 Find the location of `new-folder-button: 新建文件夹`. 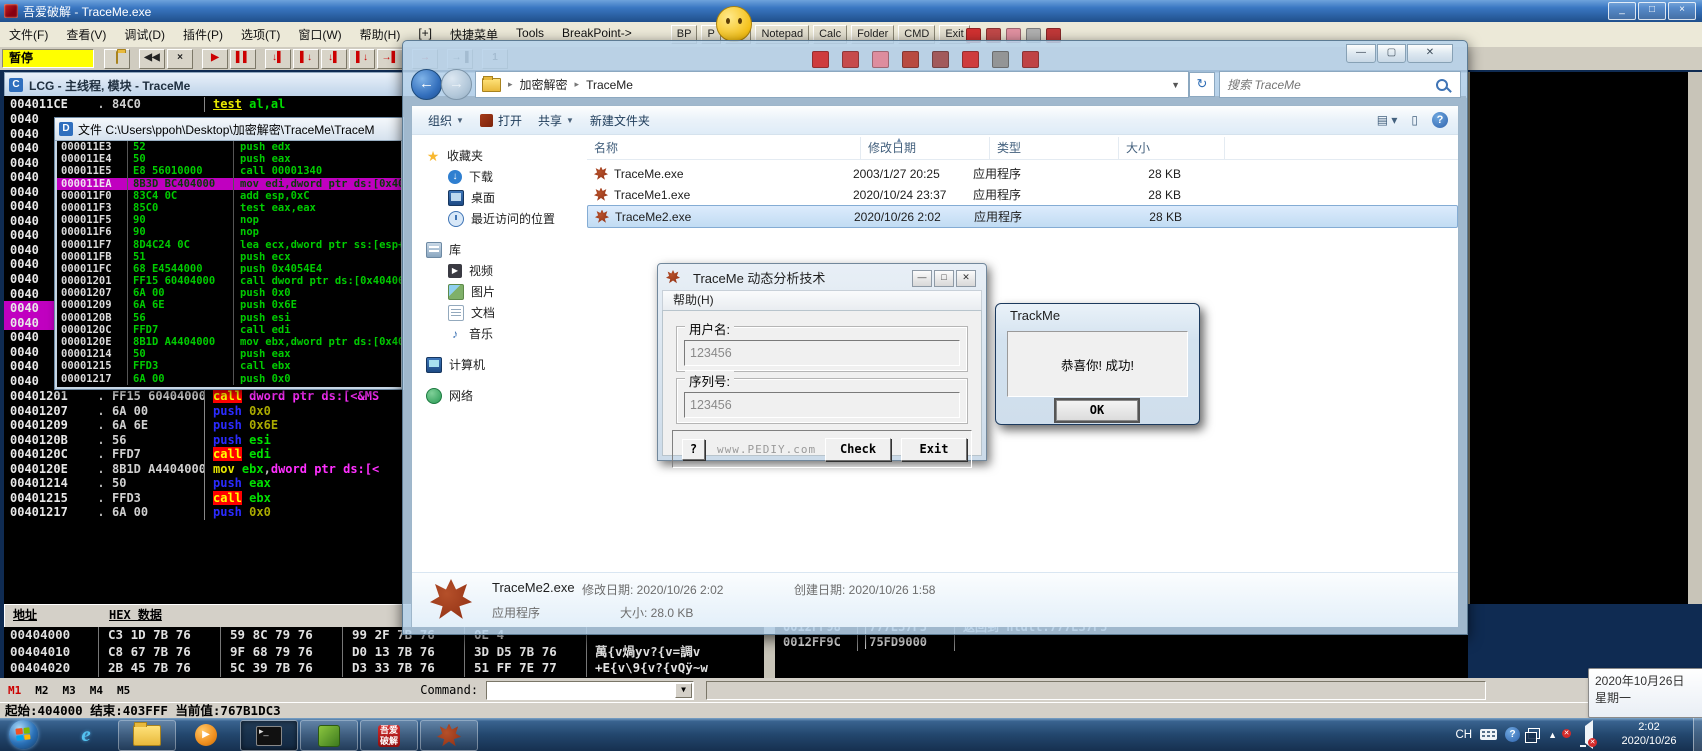

new-folder-button: 新建文件夹 is located at coordinates (620, 120).